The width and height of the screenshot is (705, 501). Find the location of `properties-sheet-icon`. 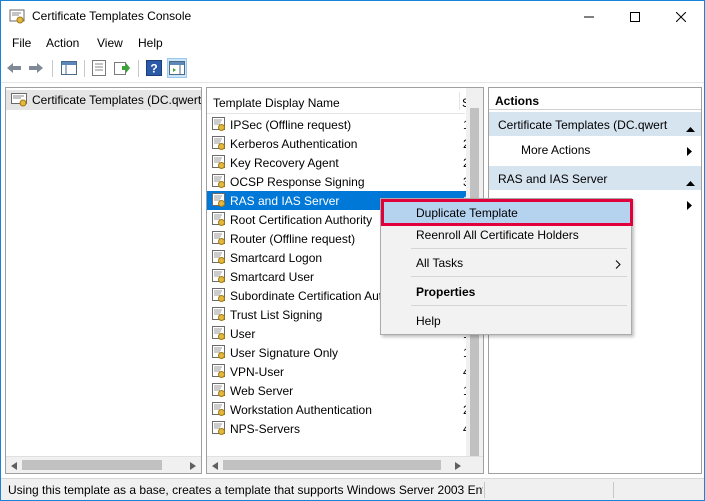

properties-sheet-icon is located at coordinates (99, 68).